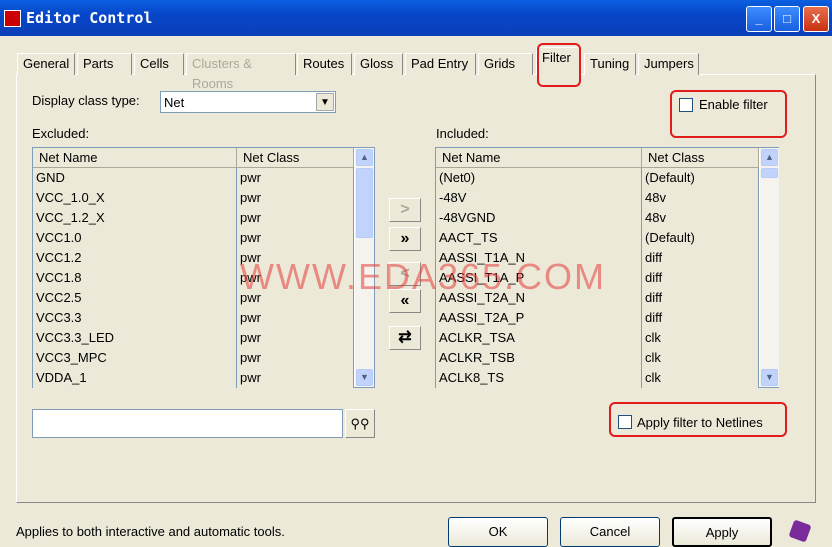  I want to click on table-row: VCC2.5 pwr, so click(193, 298).